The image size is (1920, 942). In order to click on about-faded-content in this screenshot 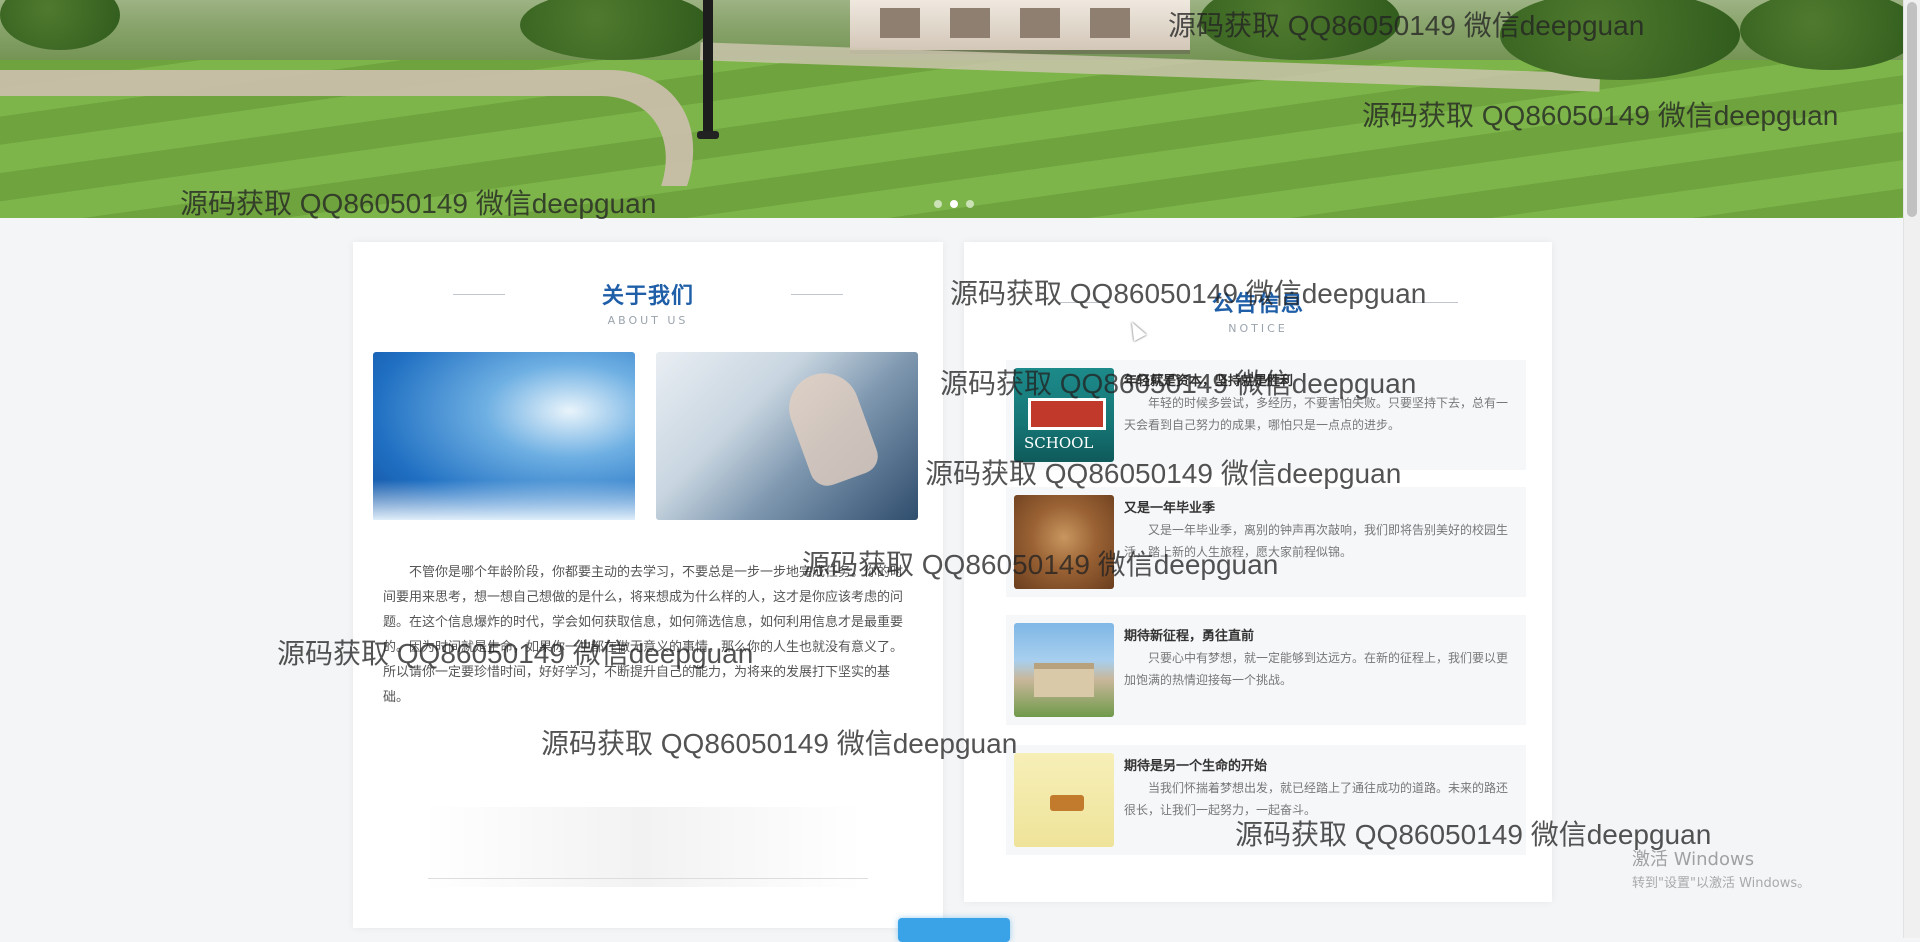, I will do `click(643, 847)`.